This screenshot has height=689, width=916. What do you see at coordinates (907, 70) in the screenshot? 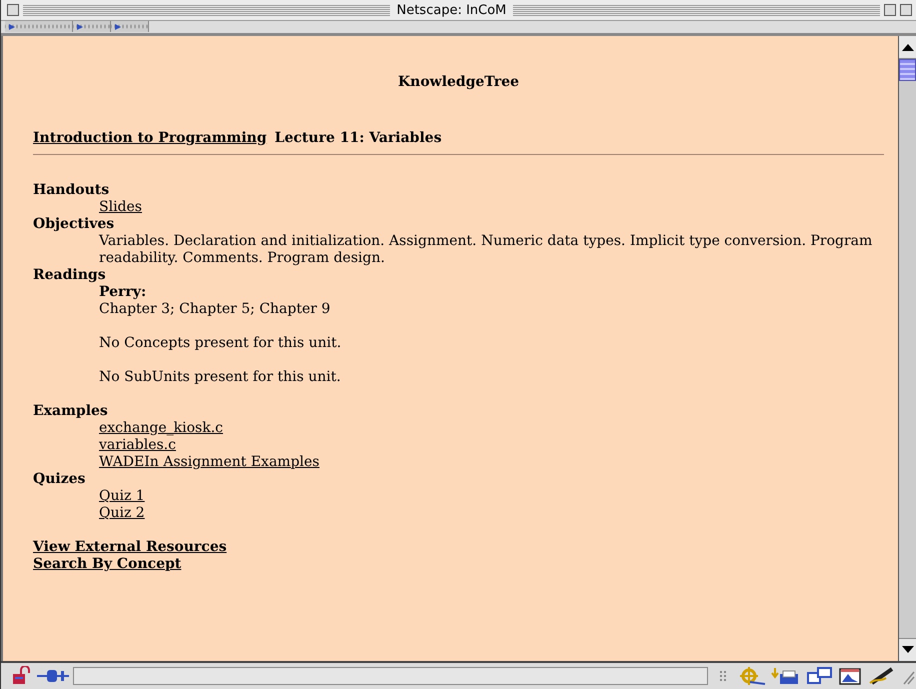
I see `scroll-thumb` at bounding box center [907, 70].